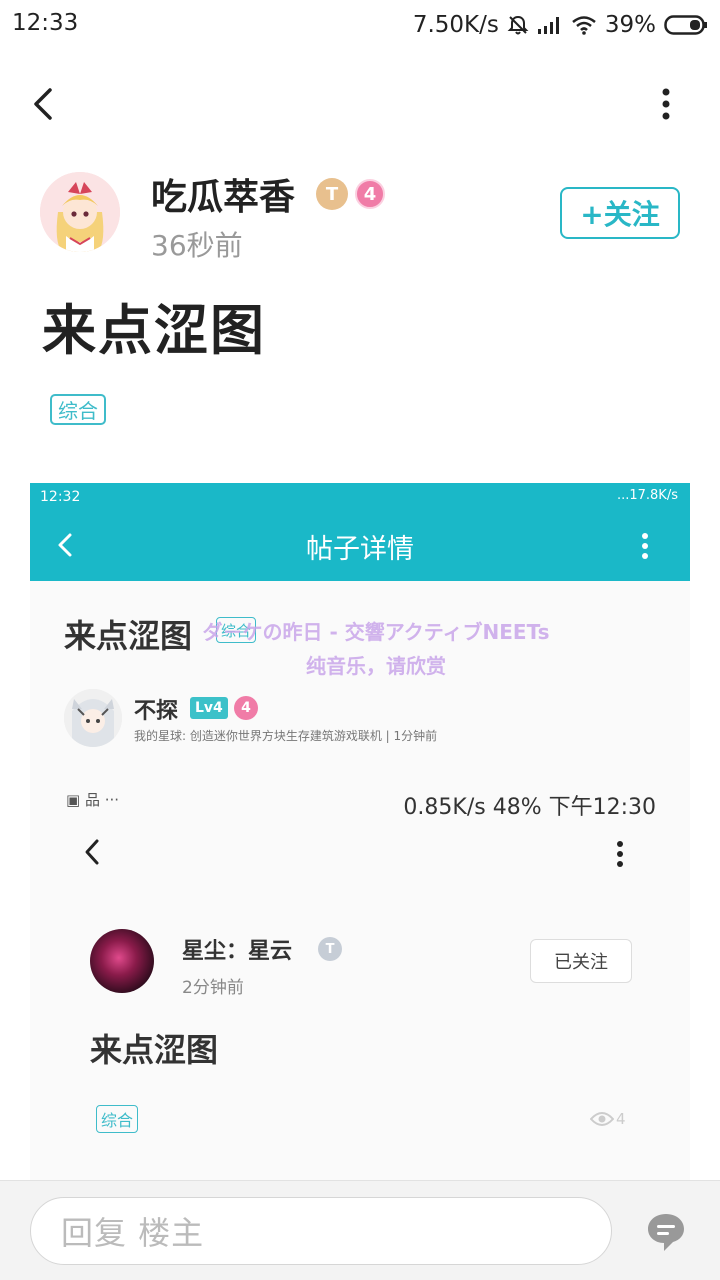 The height and width of the screenshot is (1280, 720). I want to click on embedded-user-lv: Lv4, so click(209, 708).